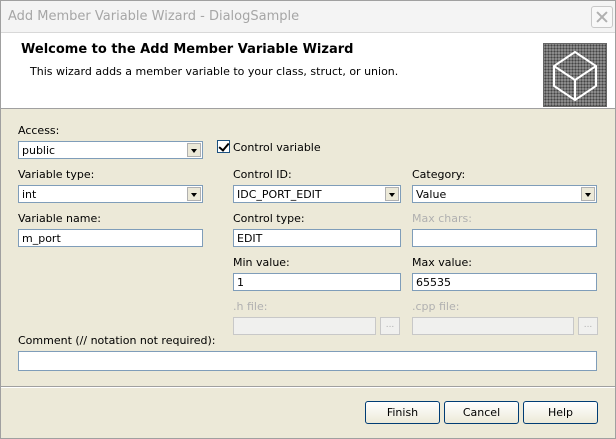  What do you see at coordinates (317, 282) in the screenshot?
I see `min-value-field: 1` at bounding box center [317, 282].